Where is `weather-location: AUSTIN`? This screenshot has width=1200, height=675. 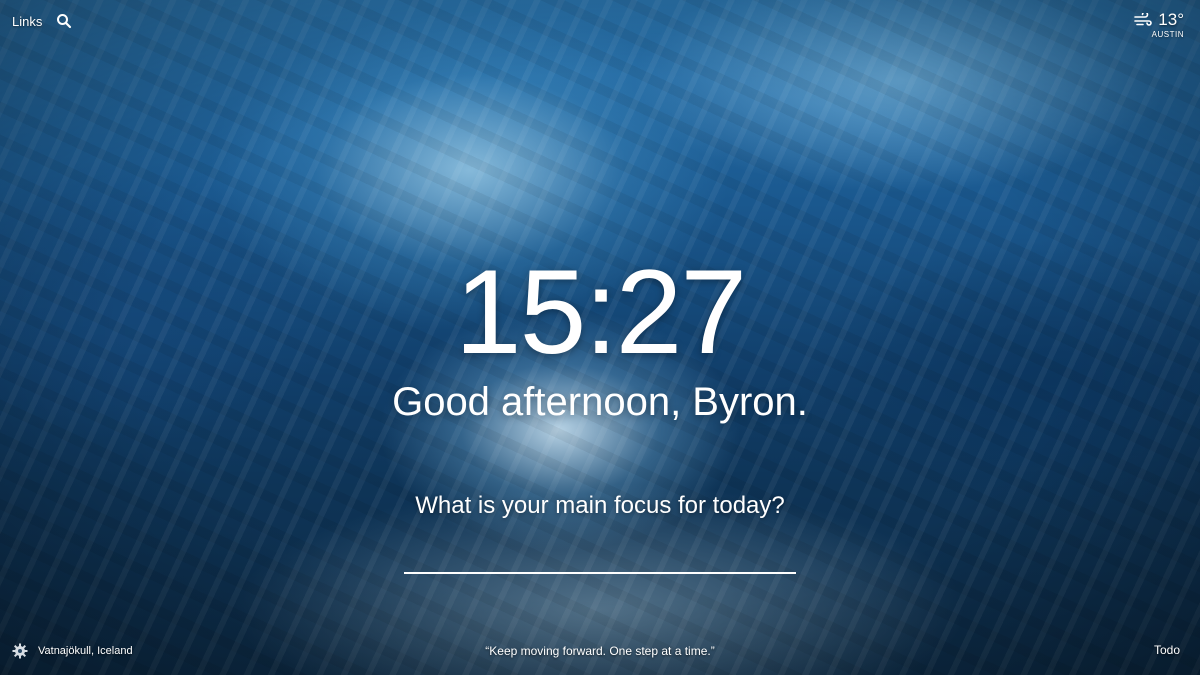 weather-location: AUSTIN is located at coordinates (1167, 34).